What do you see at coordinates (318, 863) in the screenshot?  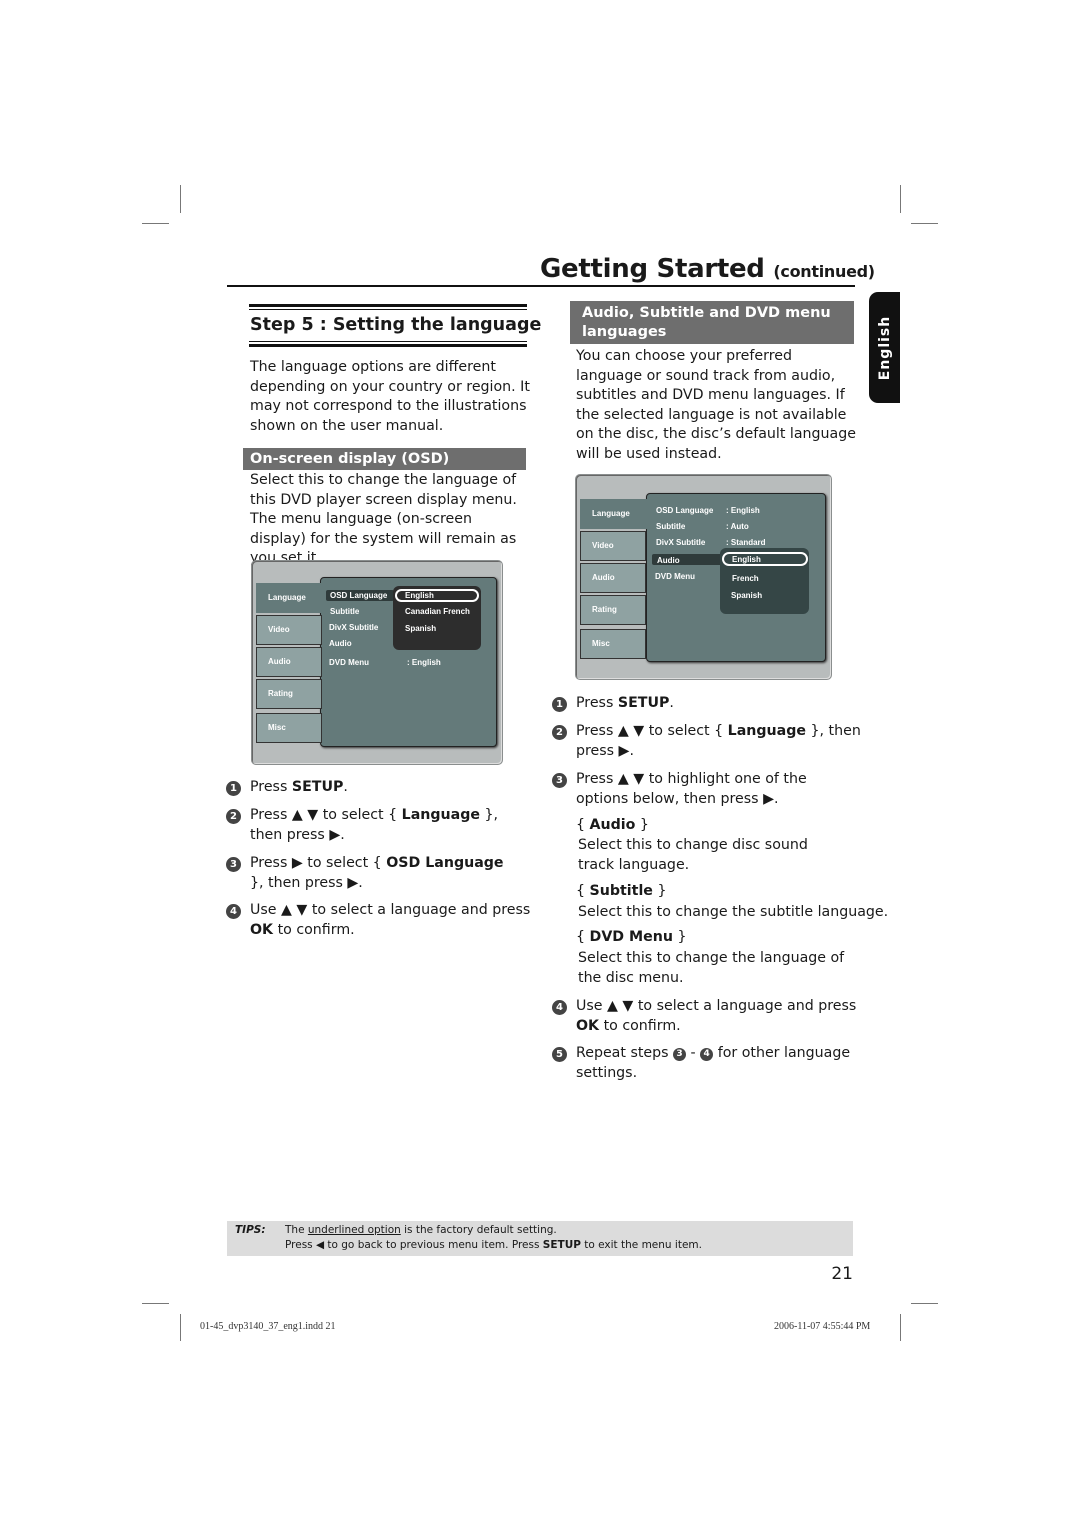 I see `step-text: Press ▶ to select {` at bounding box center [318, 863].